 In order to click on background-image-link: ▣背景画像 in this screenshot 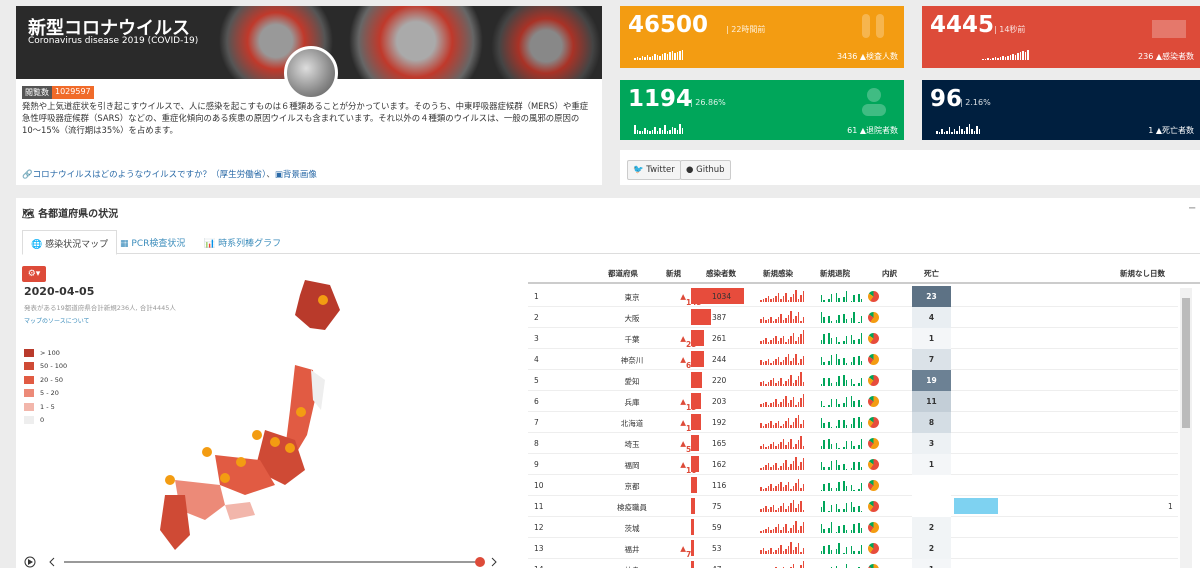, I will do `click(296, 175)`.